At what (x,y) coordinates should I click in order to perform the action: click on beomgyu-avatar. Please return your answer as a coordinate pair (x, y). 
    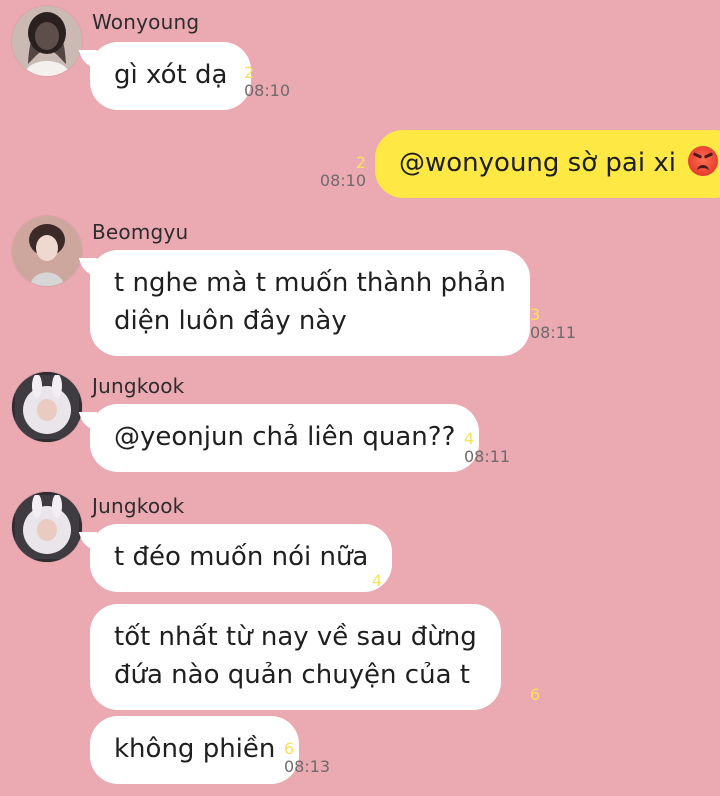
    Looking at the image, I should click on (47, 251).